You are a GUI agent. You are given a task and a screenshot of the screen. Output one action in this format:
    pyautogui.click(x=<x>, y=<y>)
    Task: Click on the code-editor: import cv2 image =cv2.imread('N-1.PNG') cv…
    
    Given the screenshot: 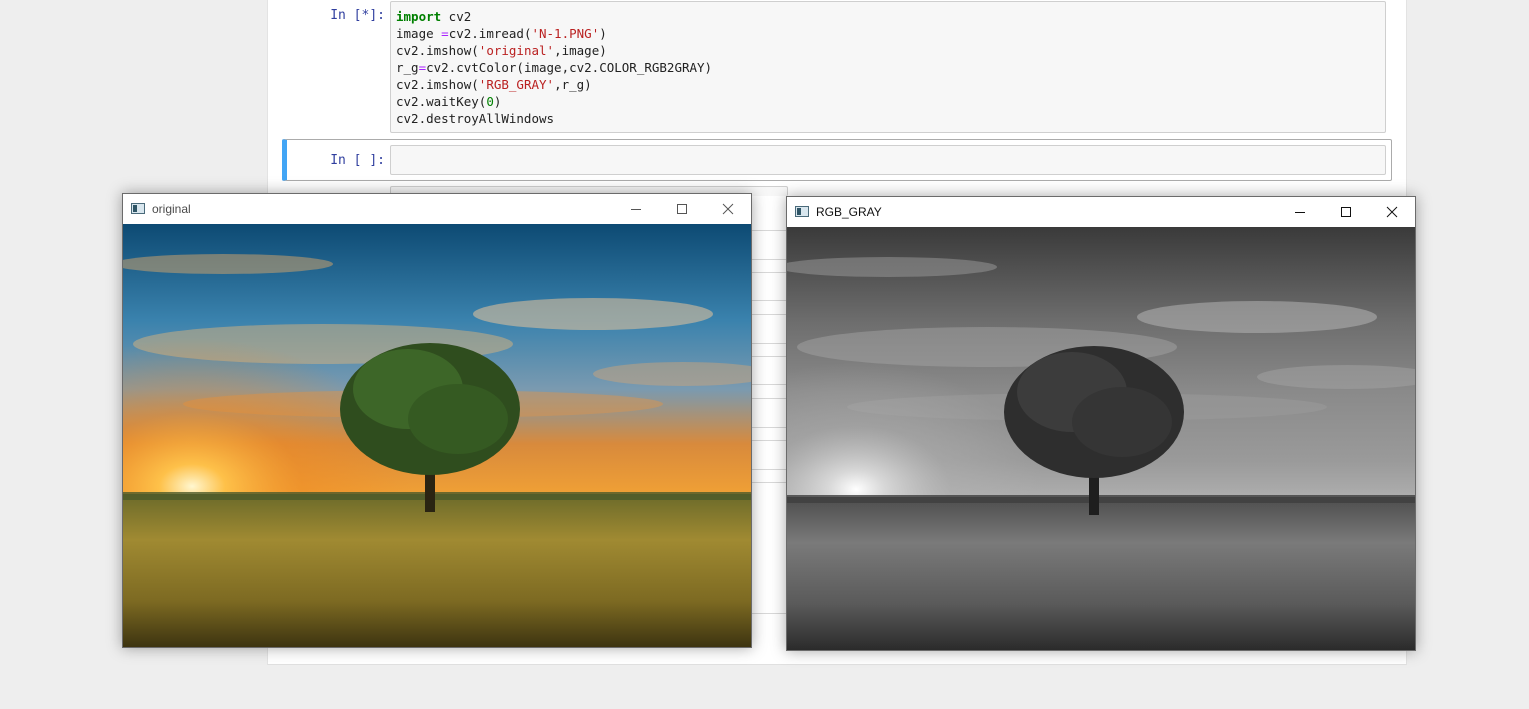 What is the action you would take?
    pyautogui.click(x=888, y=67)
    